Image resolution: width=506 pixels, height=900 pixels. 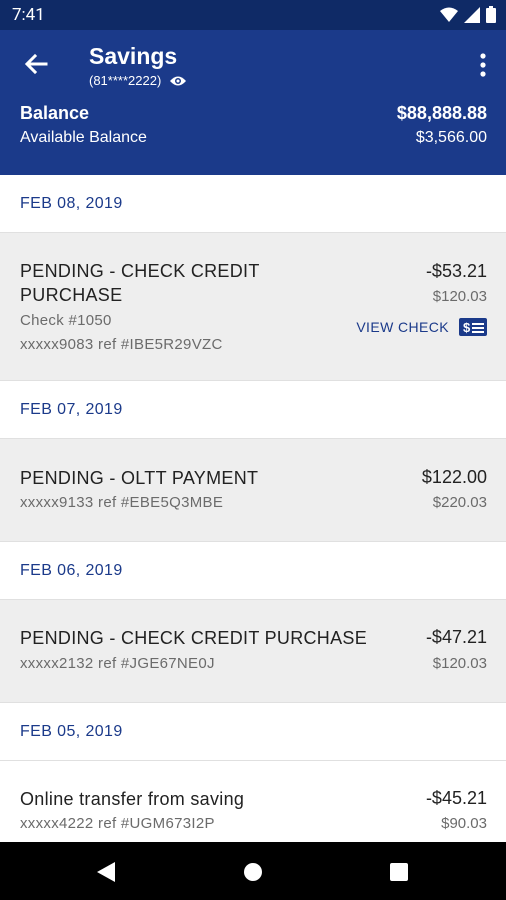 I want to click on eye-icon, so click(x=178, y=81).